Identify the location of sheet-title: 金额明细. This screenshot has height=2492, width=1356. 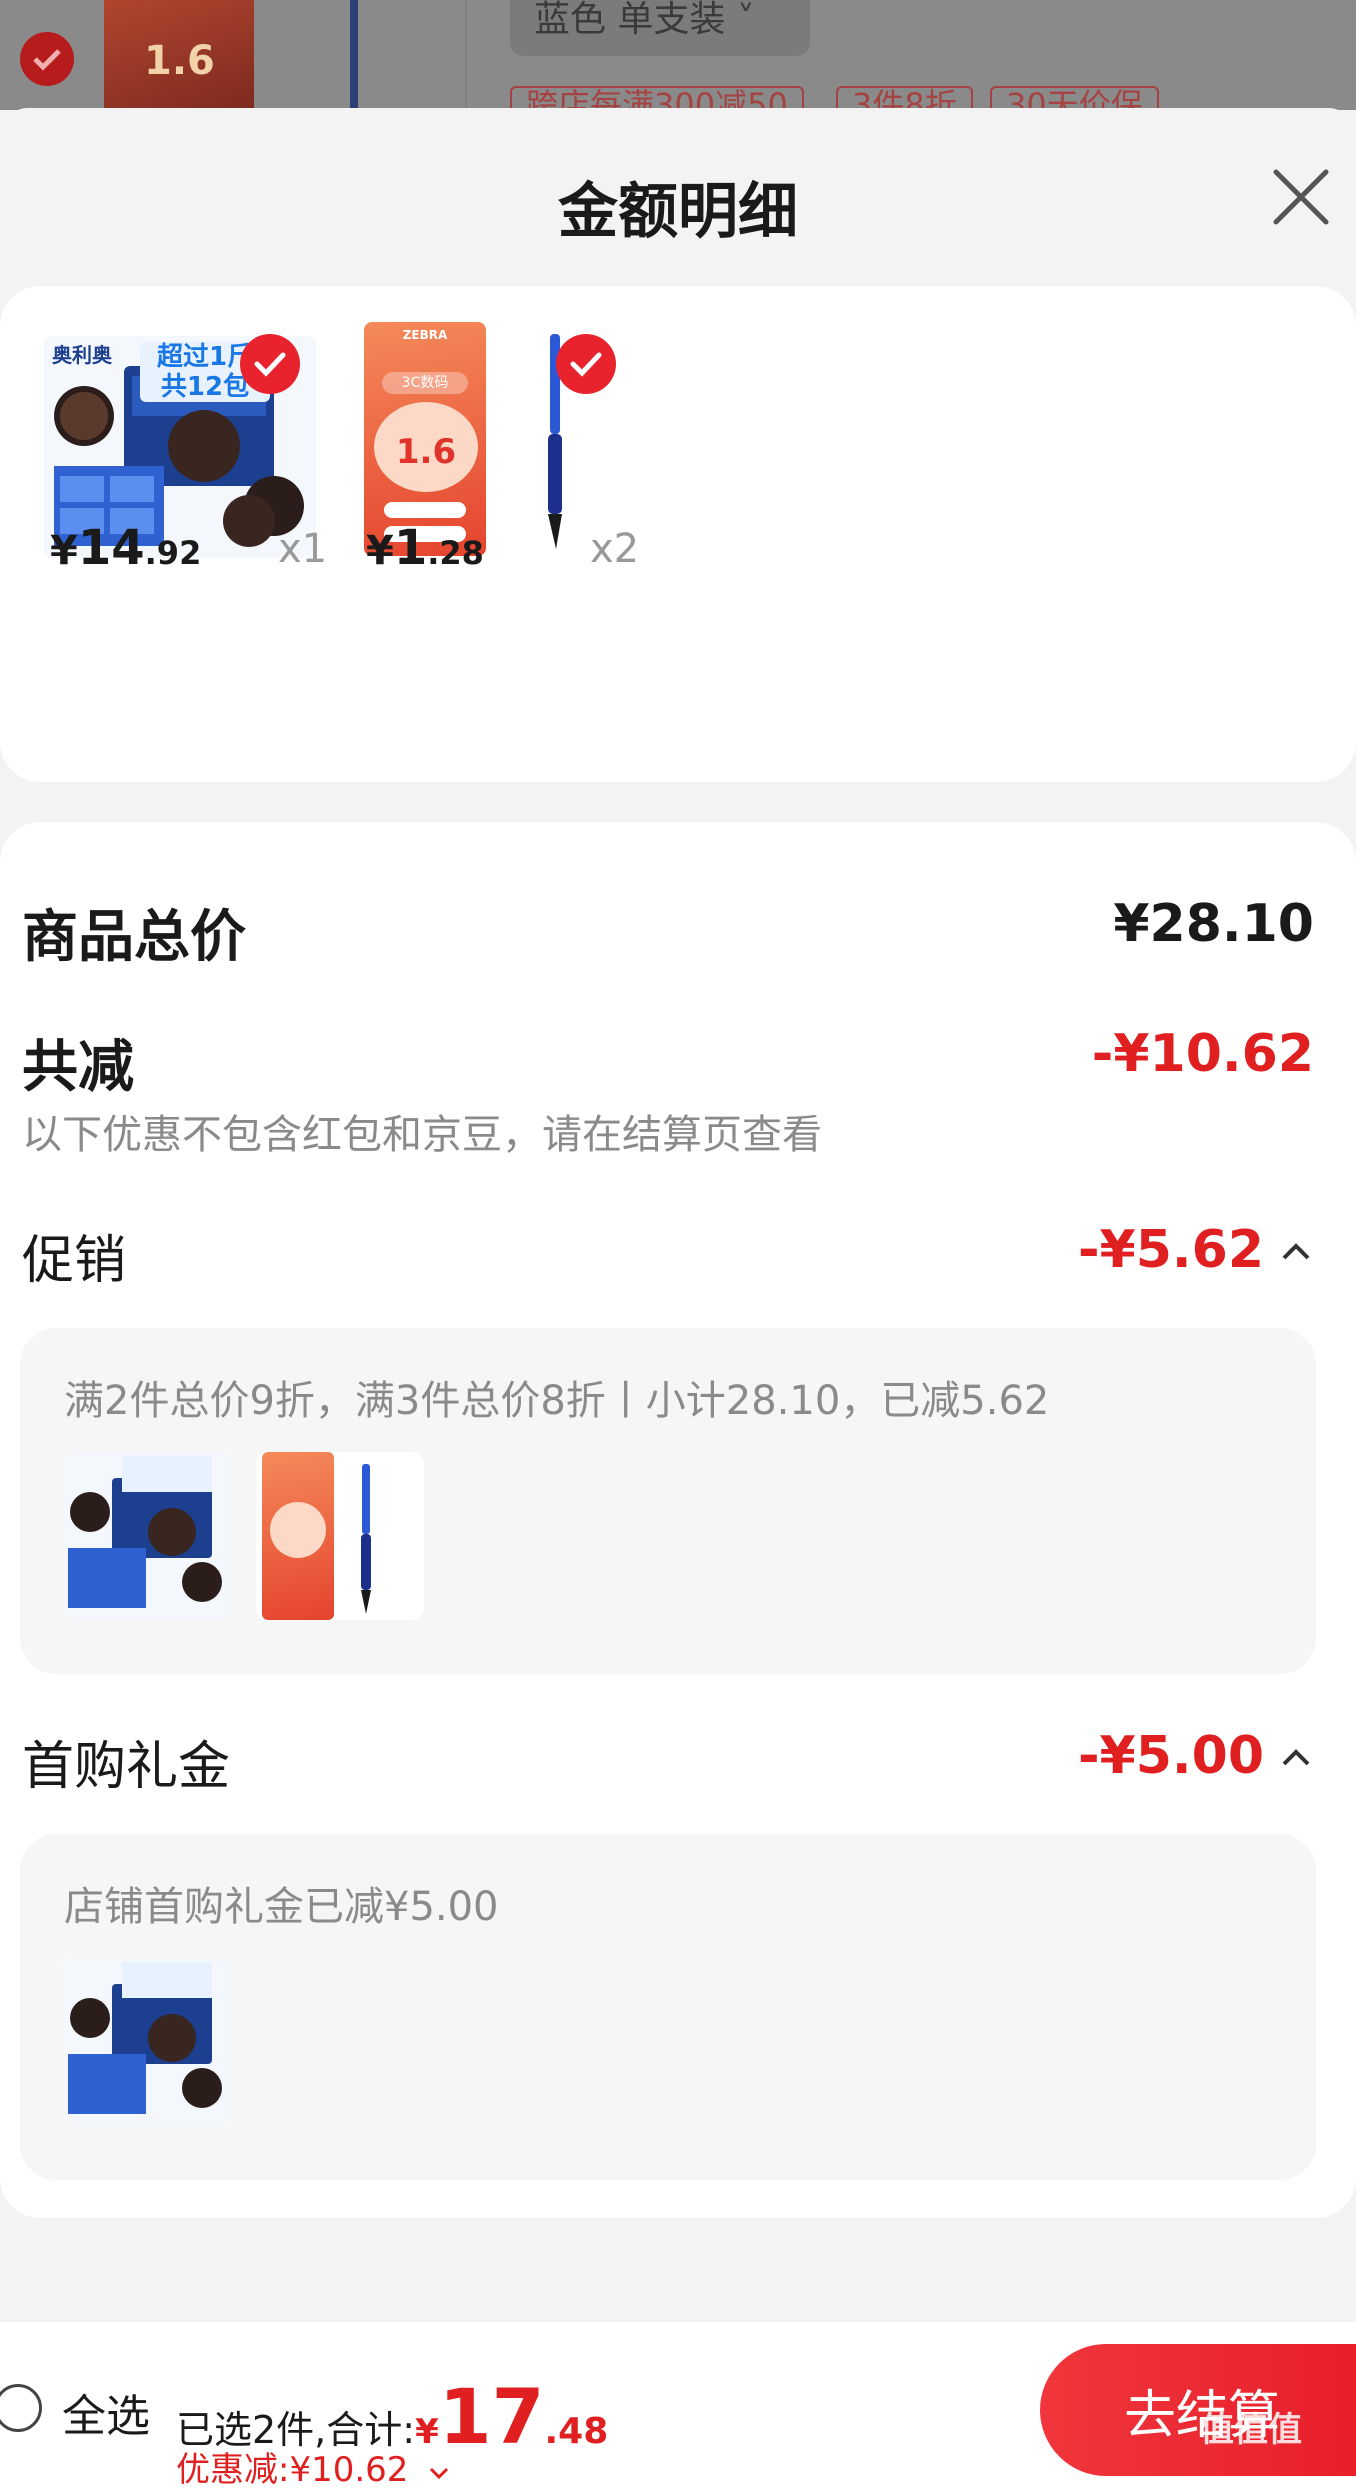
(678, 212).